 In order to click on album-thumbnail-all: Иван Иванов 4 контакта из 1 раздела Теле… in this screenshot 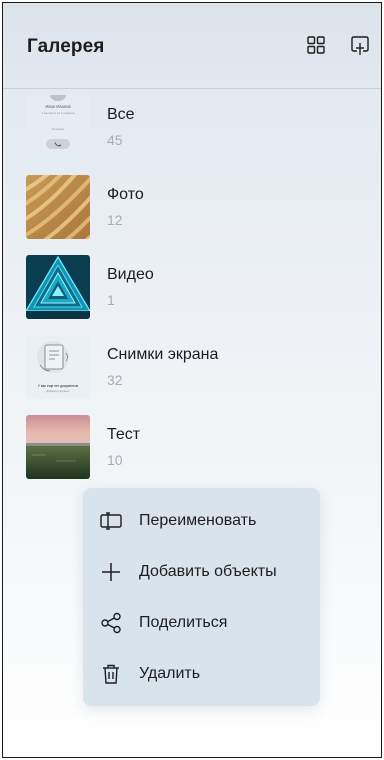, I will do `click(58, 127)`.